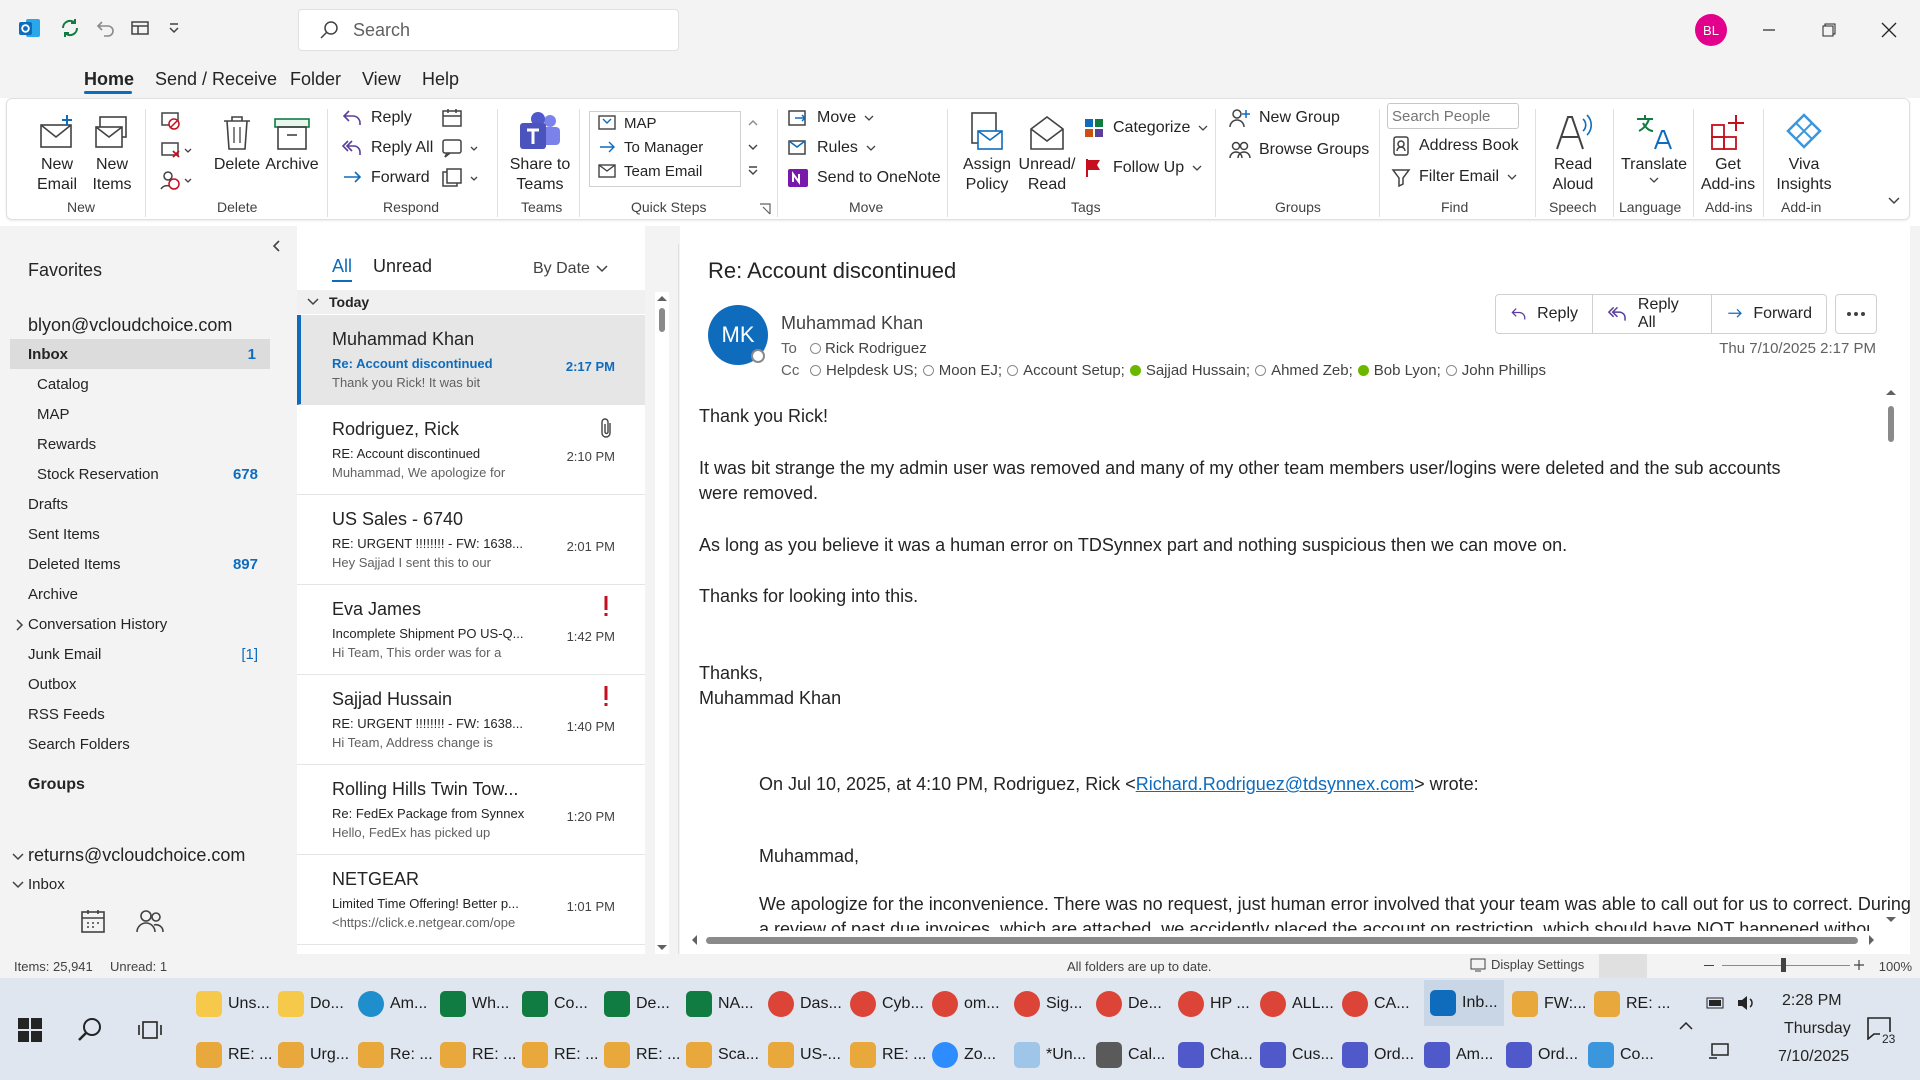 The image size is (1920, 1080). I want to click on clock-date: 7/10/2025, so click(1813, 1057).